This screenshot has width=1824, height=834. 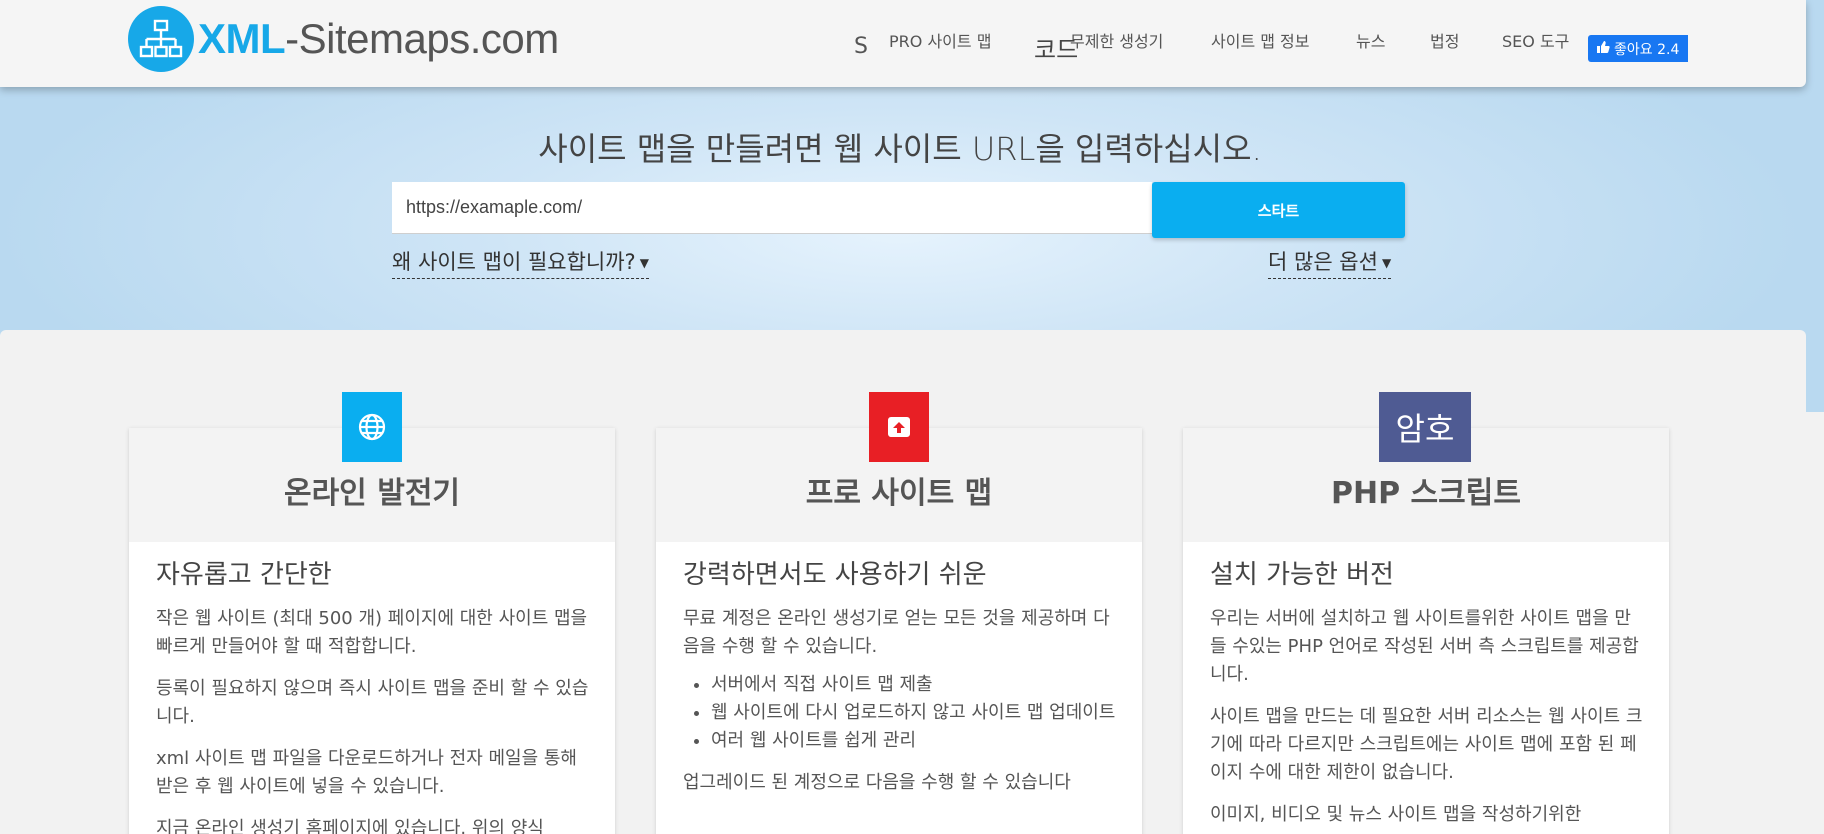 What do you see at coordinates (244, 575) in the screenshot?
I see `card-subtitle: 자유롭고 간단한` at bounding box center [244, 575].